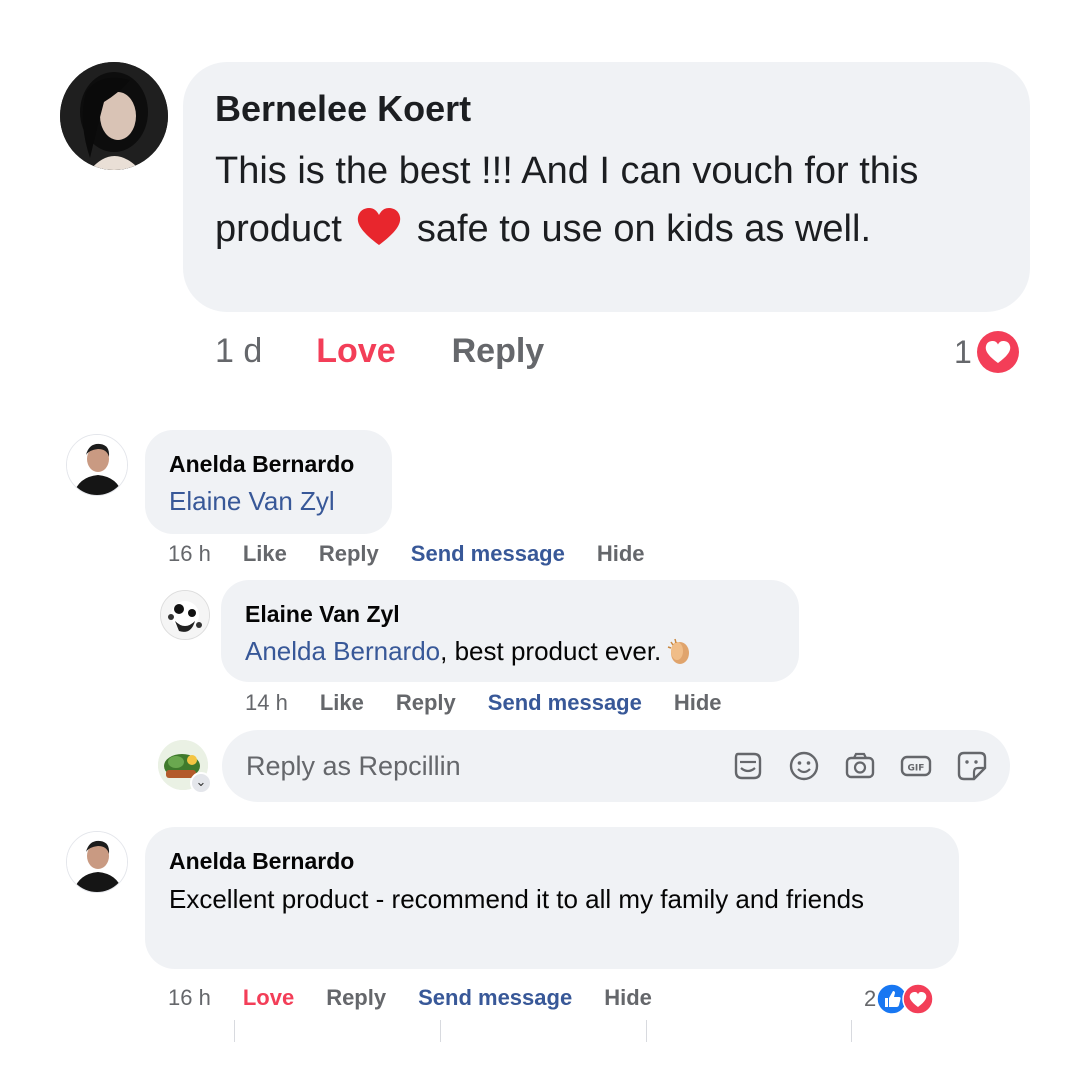  I want to click on reaction-count-number: 1, so click(963, 351).